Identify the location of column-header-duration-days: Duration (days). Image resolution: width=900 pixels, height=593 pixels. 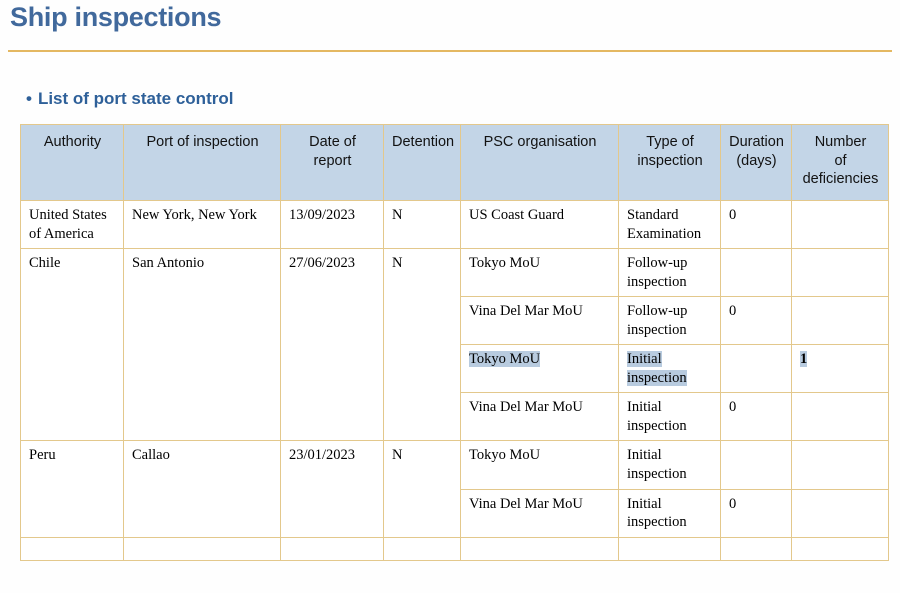
(756, 162).